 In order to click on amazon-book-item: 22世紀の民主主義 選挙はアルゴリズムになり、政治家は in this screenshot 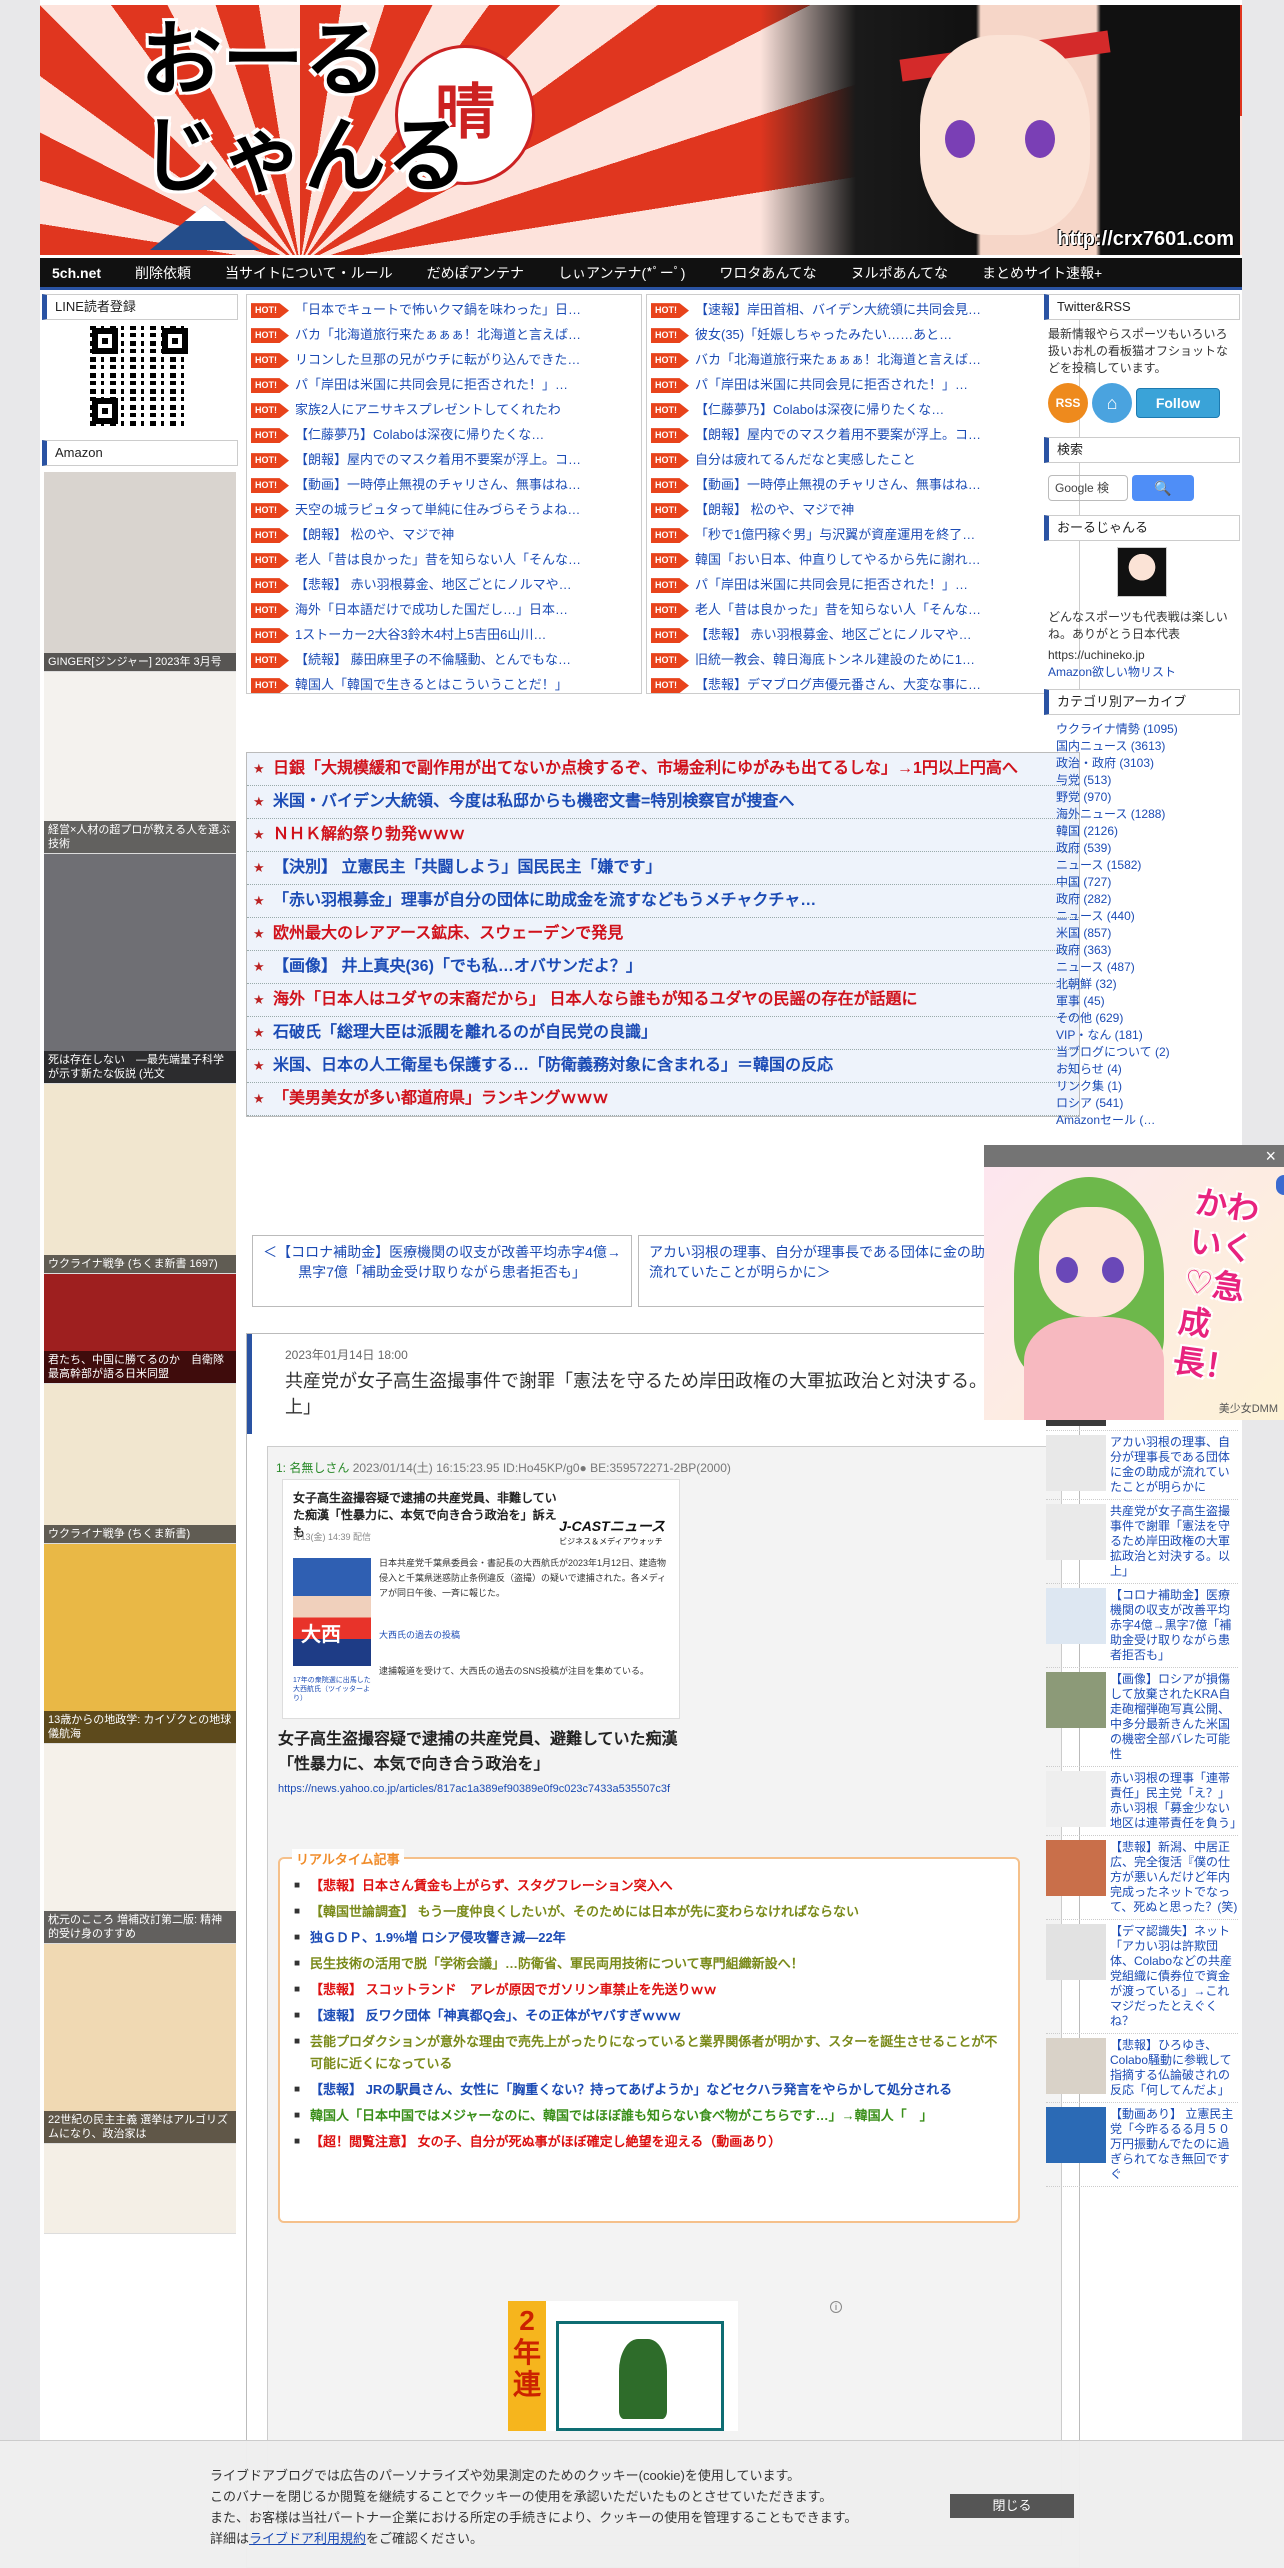, I will do `click(140, 2044)`.